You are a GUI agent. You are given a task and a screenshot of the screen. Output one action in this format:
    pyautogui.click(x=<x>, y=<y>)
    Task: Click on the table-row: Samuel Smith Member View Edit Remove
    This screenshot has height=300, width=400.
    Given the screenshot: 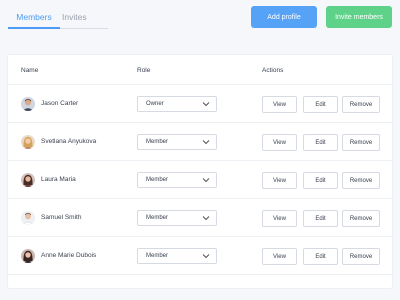 What is the action you would take?
    pyautogui.click(x=200, y=218)
    